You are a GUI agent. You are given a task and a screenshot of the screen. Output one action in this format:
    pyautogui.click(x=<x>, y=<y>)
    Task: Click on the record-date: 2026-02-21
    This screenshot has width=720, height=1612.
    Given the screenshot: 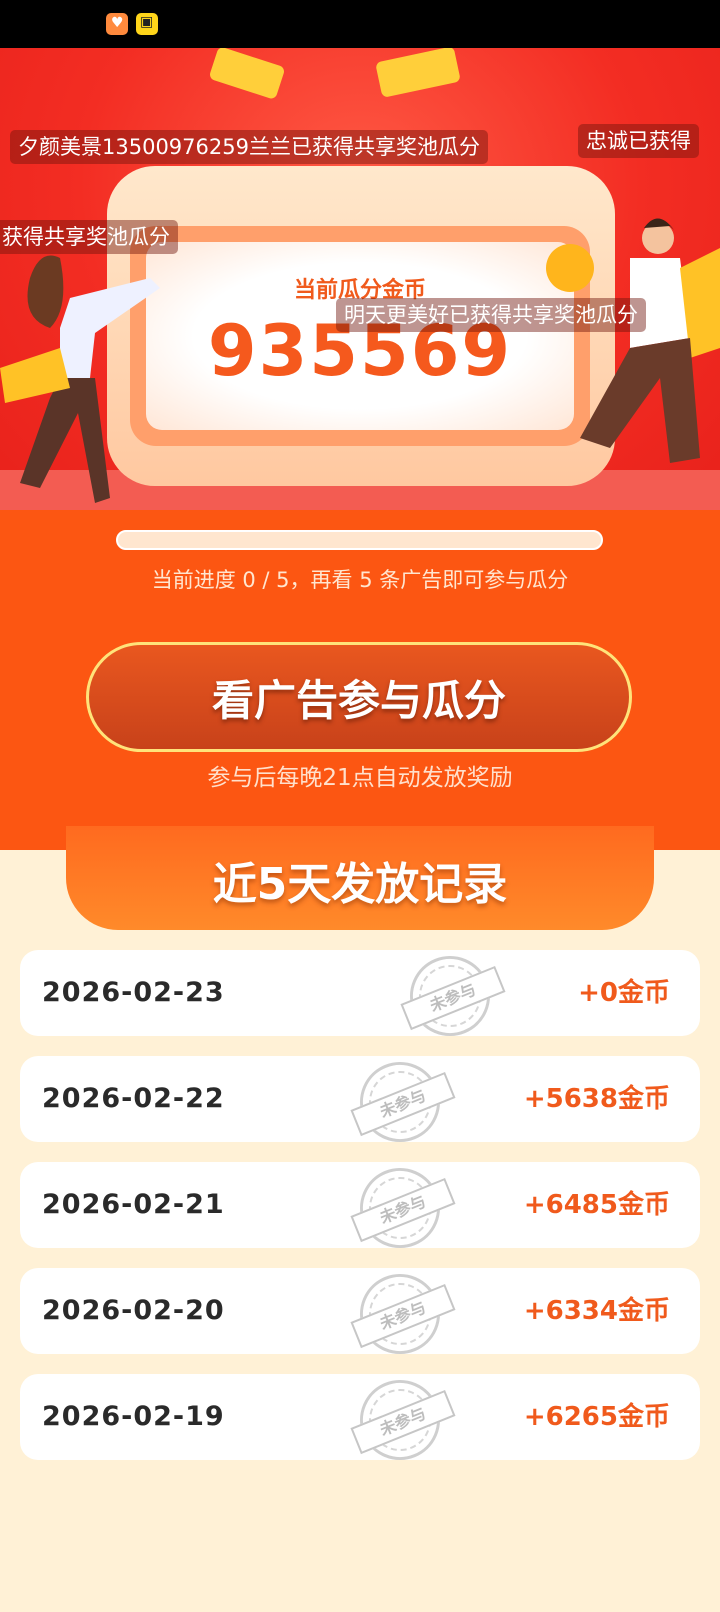 What is the action you would take?
    pyautogui.click(x=133, y=1204)
    